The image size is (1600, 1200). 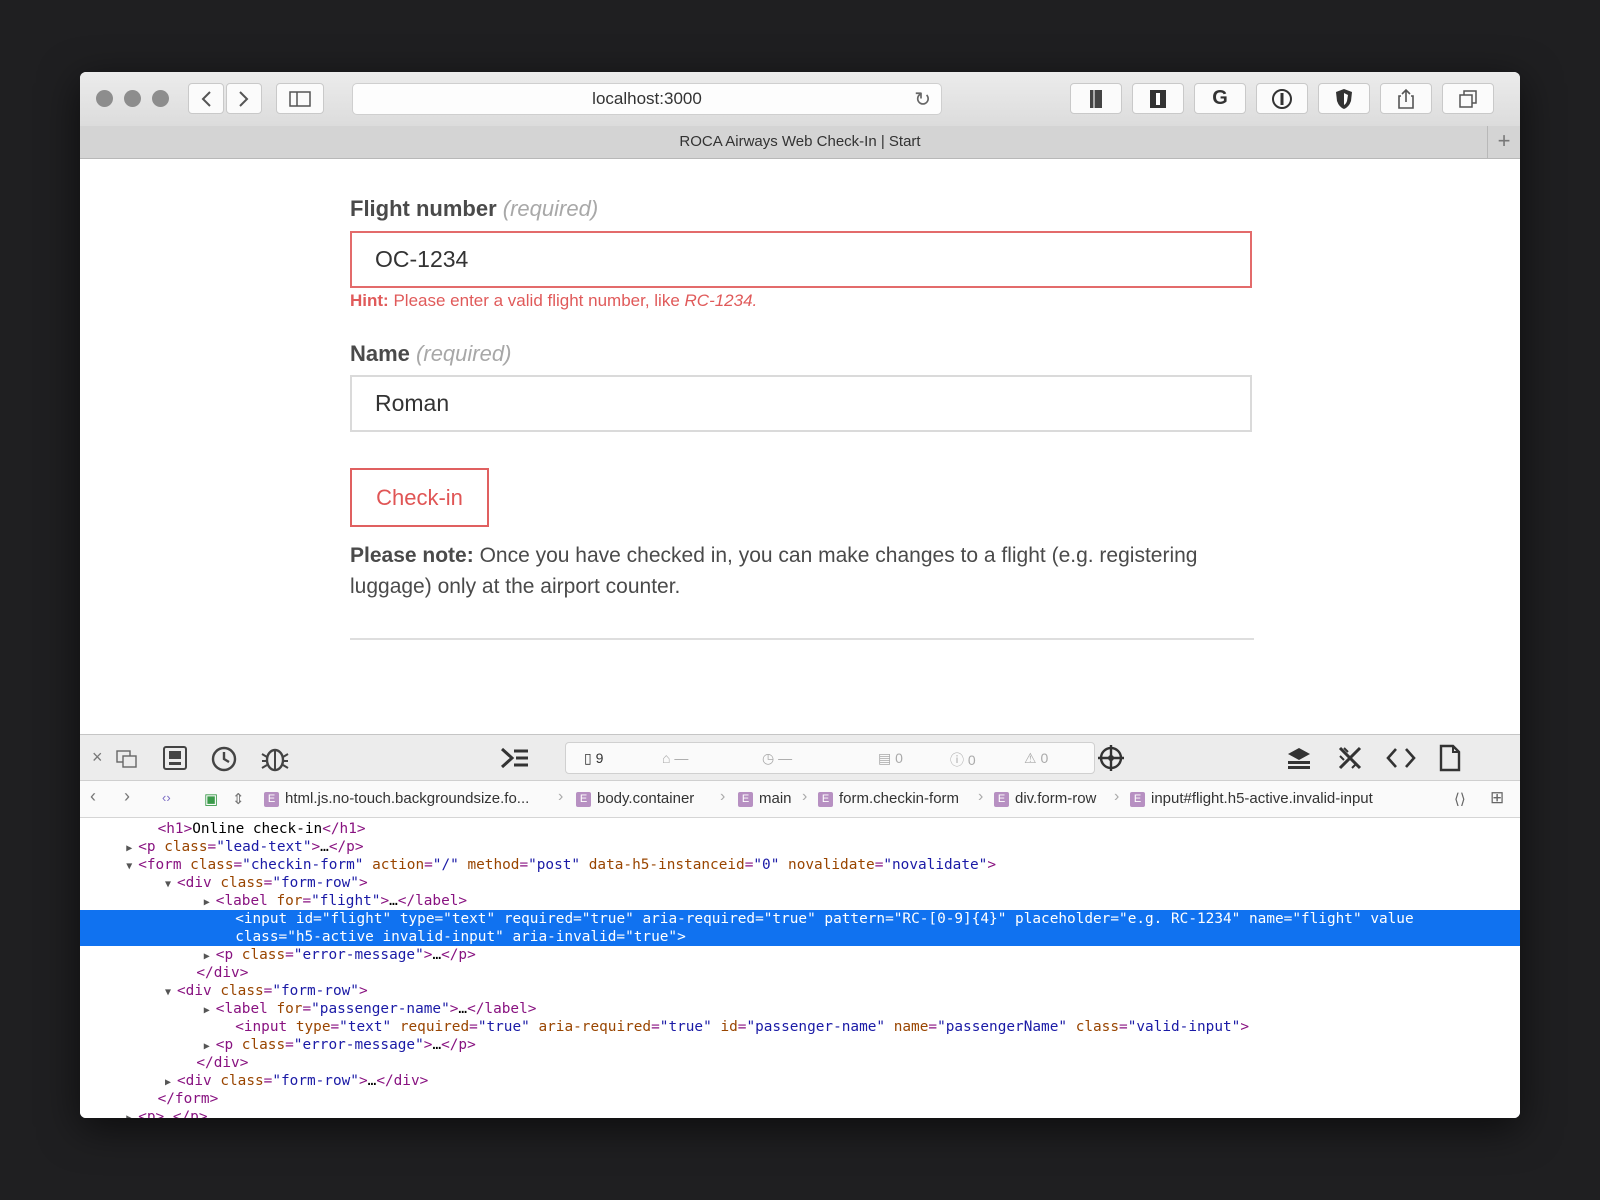 I want to click on errors-count-value: 0, so click(x=971, y=760).